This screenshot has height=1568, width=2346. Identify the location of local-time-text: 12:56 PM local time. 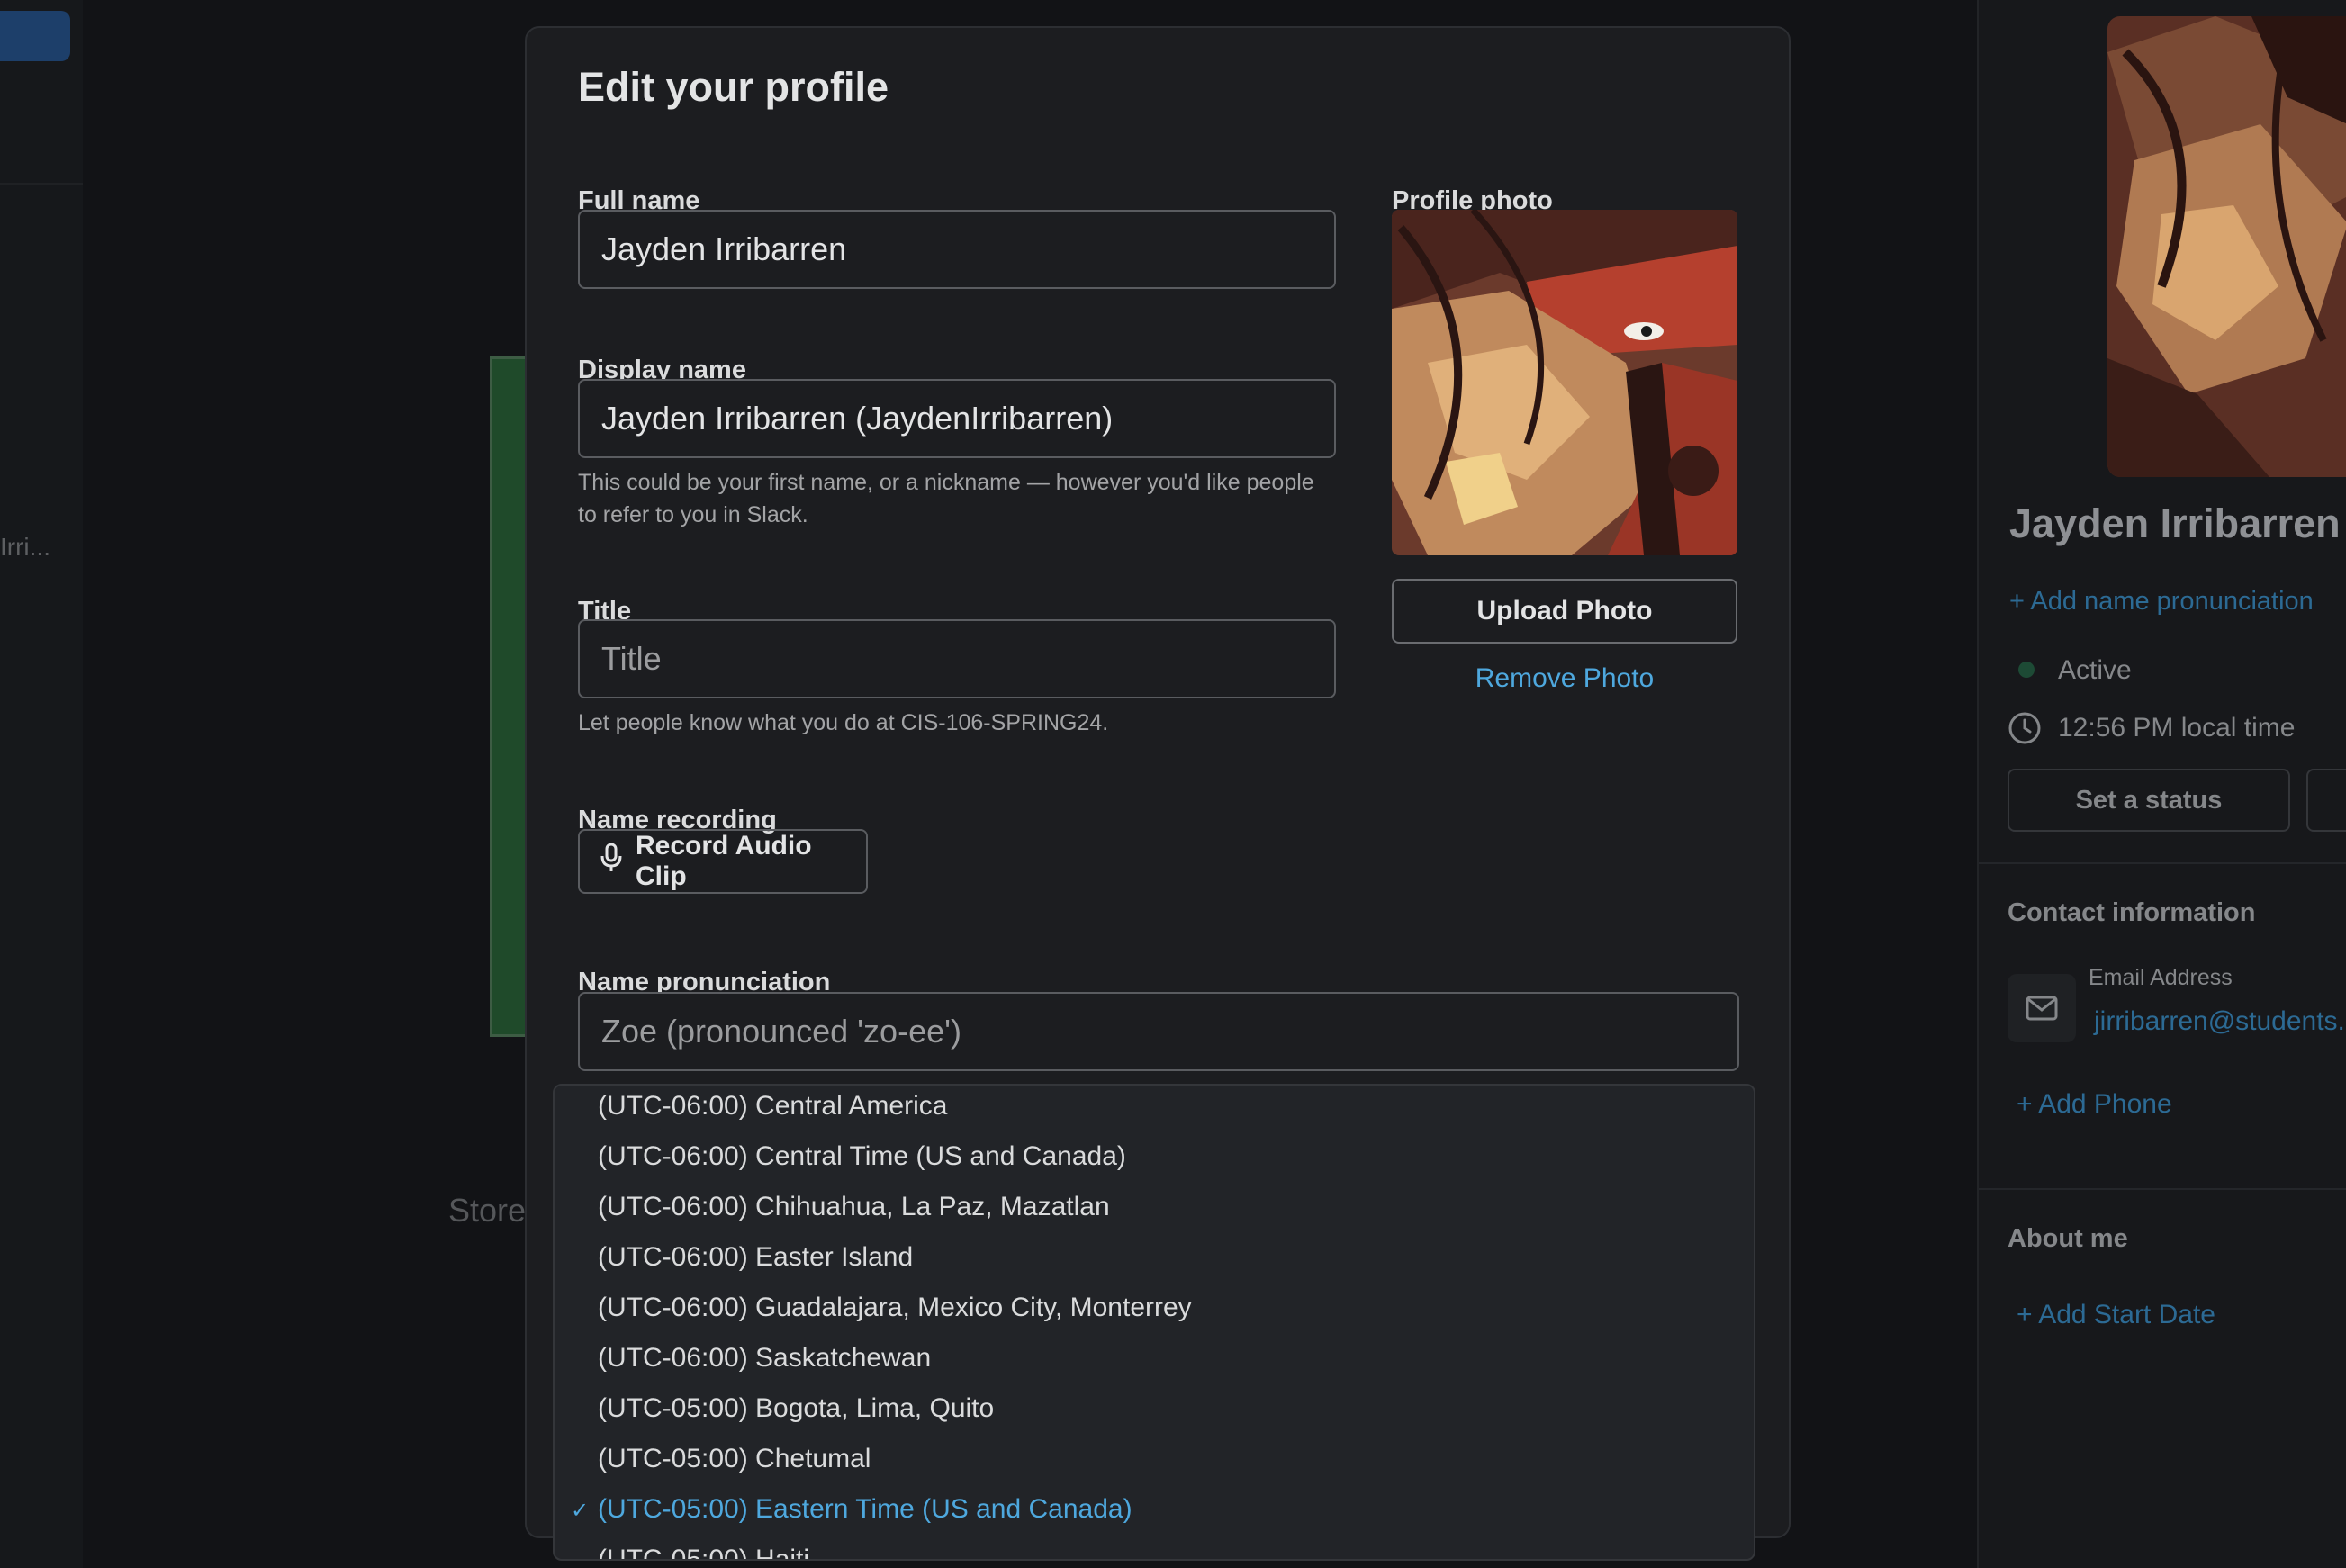
(2177, 728).